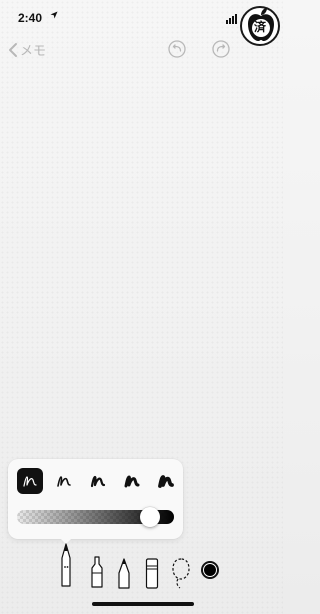 The height and width of the screenshot is (614, 320). I want to click on ink-color-swatch, so click(210, 570).